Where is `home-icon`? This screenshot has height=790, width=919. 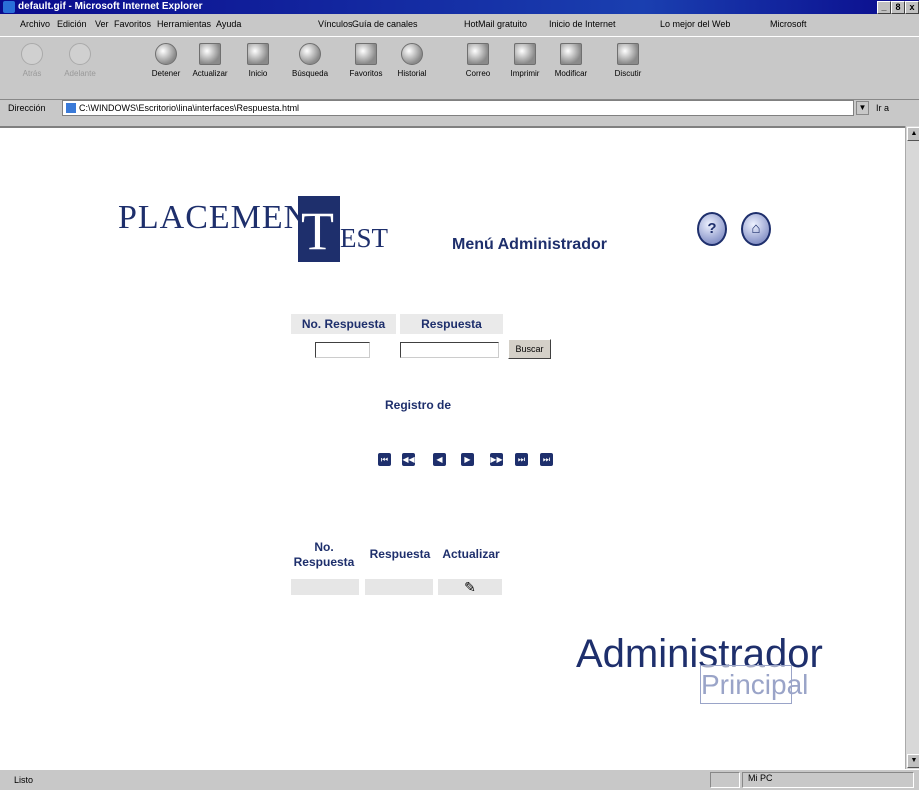 home-icon is located at coordinates (258, 54).